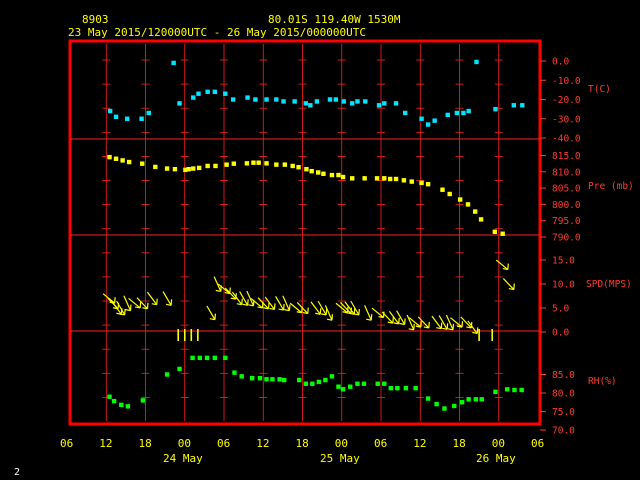 The width and height of the screenshot is (640, 480). What do you see at coordinates (563, 394) in the screenshot?
I see `ytick-label: 80.0` at bounding box center [563, 394].